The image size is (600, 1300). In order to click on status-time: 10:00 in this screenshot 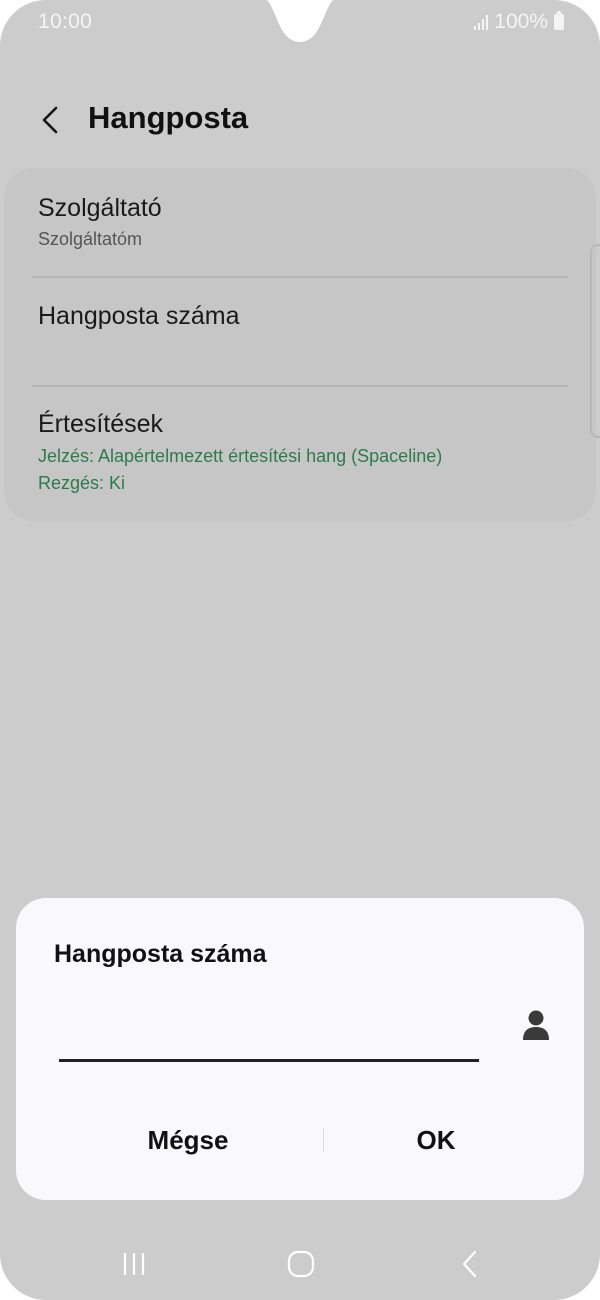, I will do `click(65, 21)`.